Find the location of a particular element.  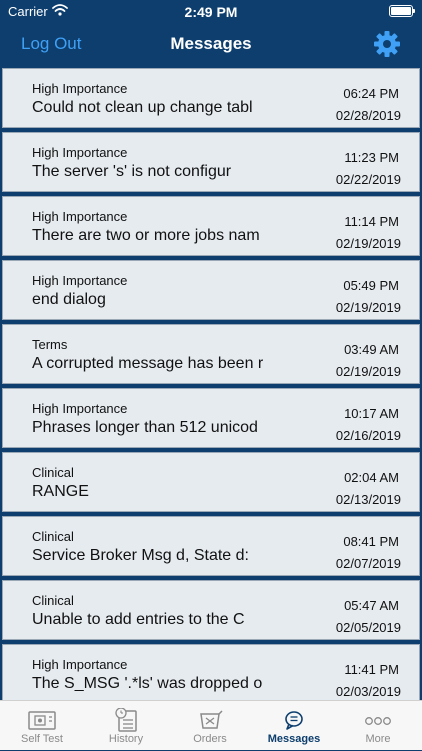

history-icon is located at coordinates (126, 720).